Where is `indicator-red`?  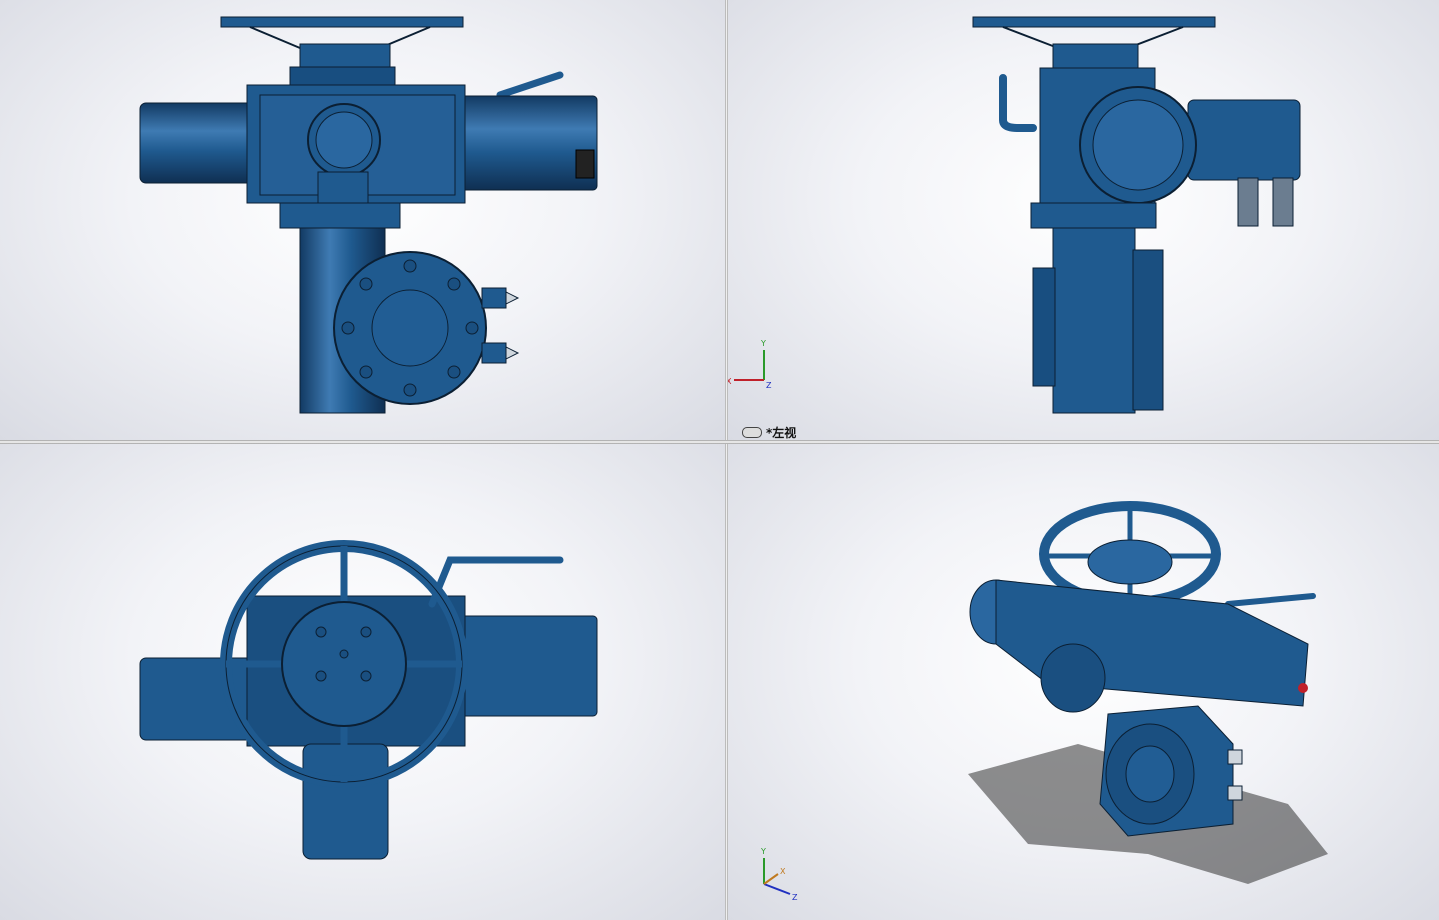 indicator-red is located at coordinates (1303, 688).